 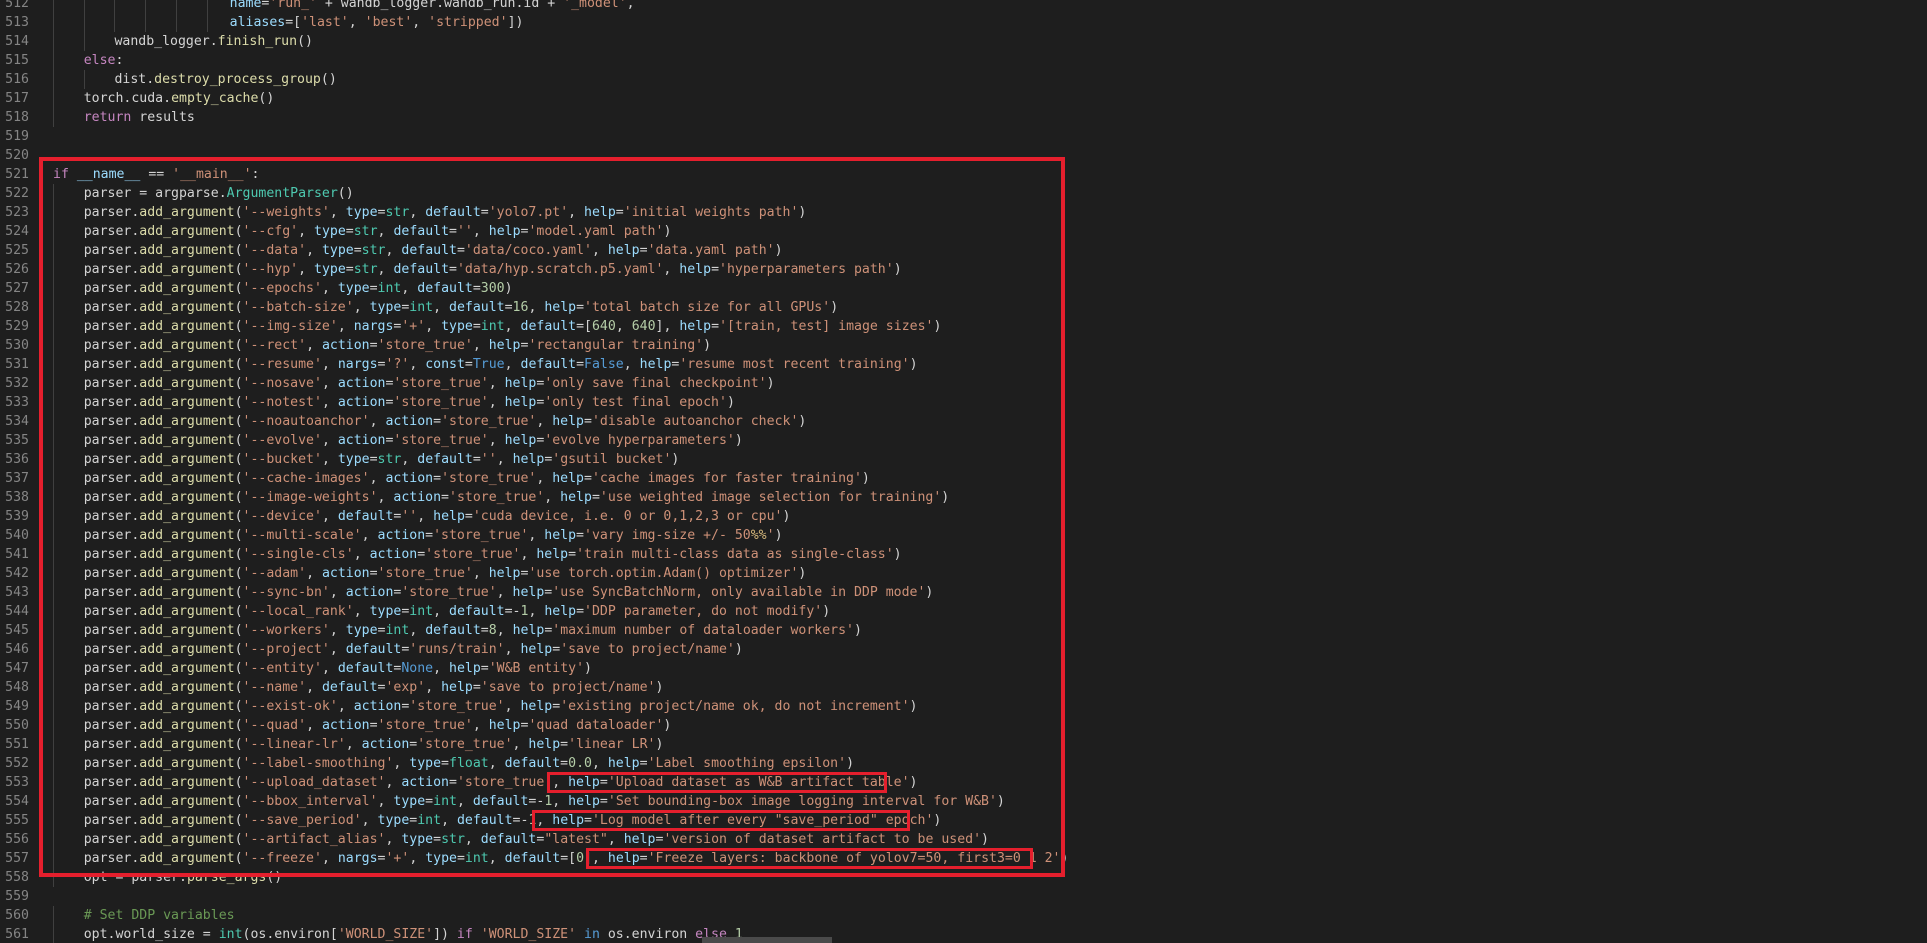 I want to click on line-number: 554, so click(x=17, y=801).